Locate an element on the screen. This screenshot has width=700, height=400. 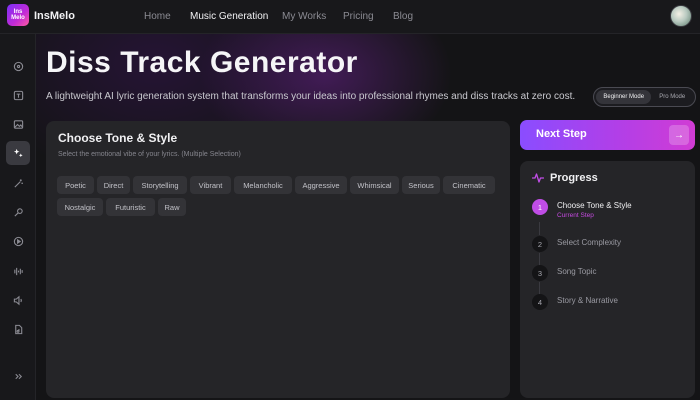
sidebar is located at coordinates (18, 217).